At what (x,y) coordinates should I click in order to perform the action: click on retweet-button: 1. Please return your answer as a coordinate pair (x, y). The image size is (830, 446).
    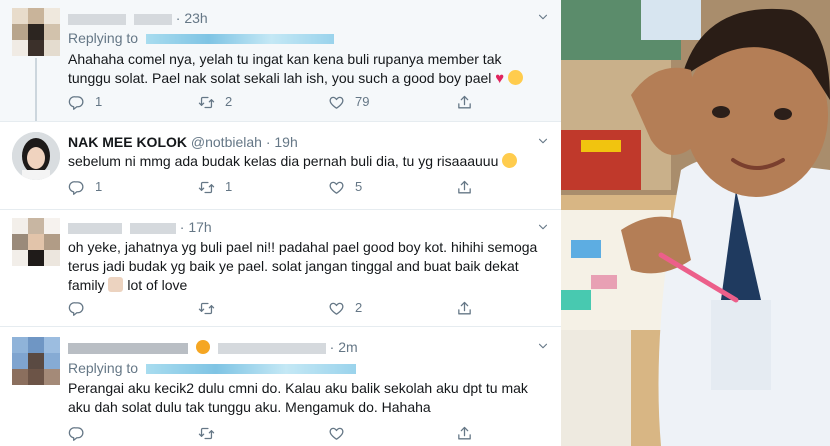
    Looking at the image, I should click on (215, 187).